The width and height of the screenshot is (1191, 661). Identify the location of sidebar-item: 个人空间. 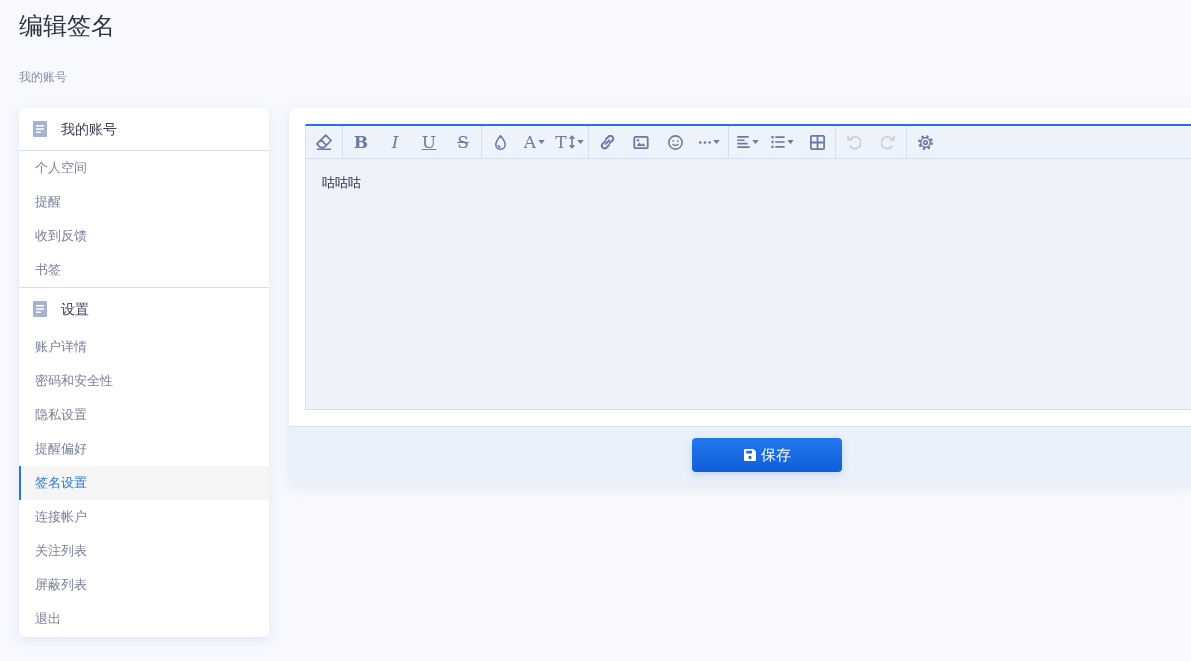
(144, 168).